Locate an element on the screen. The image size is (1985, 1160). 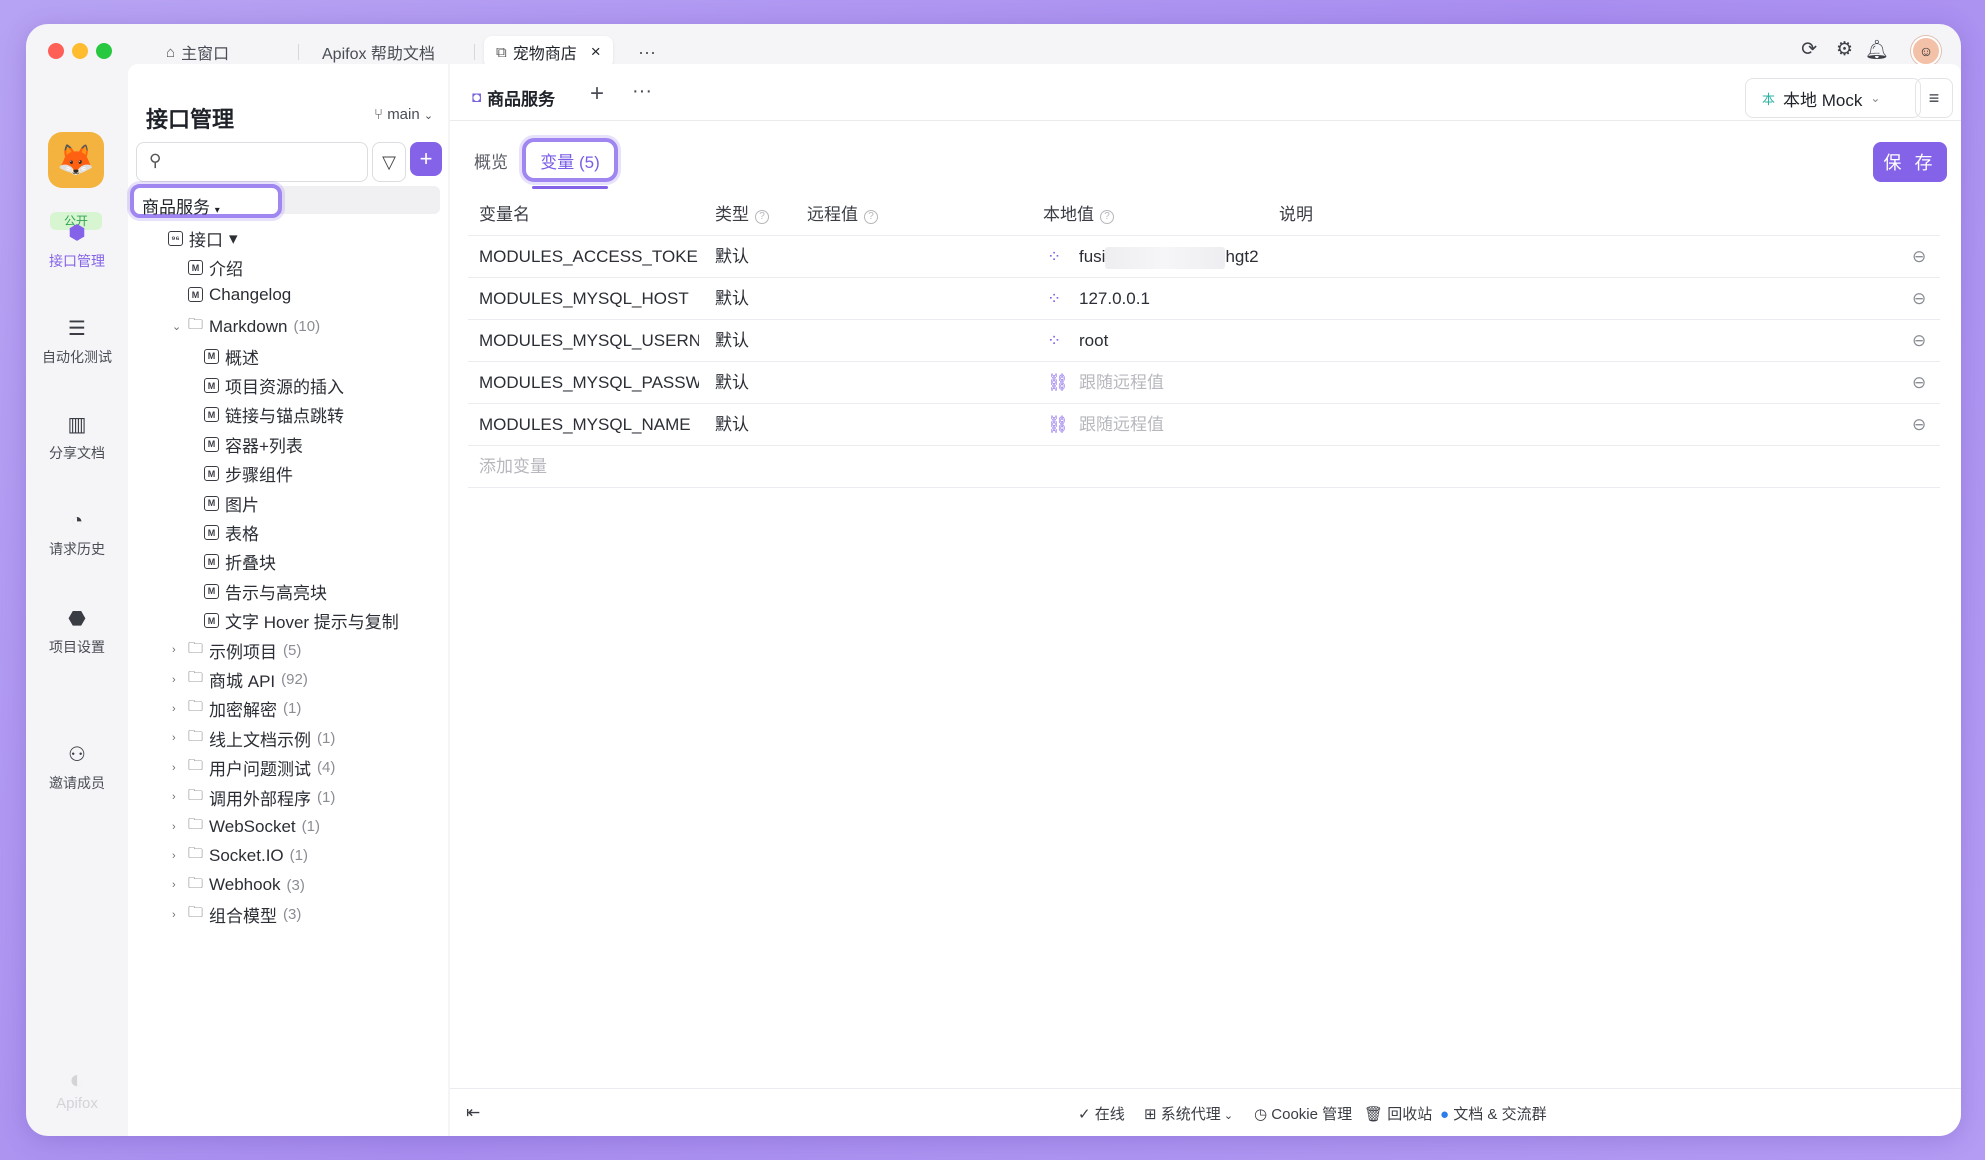
tree-item: ⌄ 🗀︎ Markdown (10) is located at coordinates (246, 326).